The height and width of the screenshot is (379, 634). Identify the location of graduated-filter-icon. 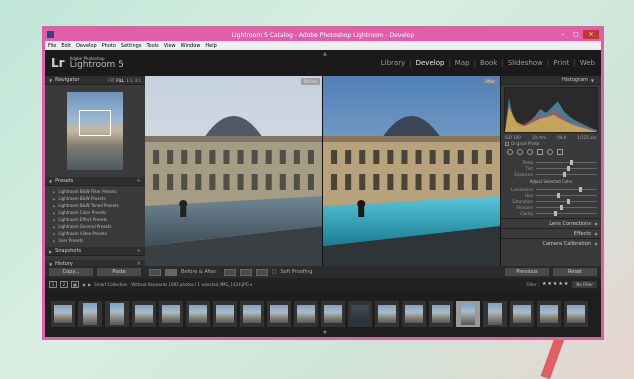
(540, 152).